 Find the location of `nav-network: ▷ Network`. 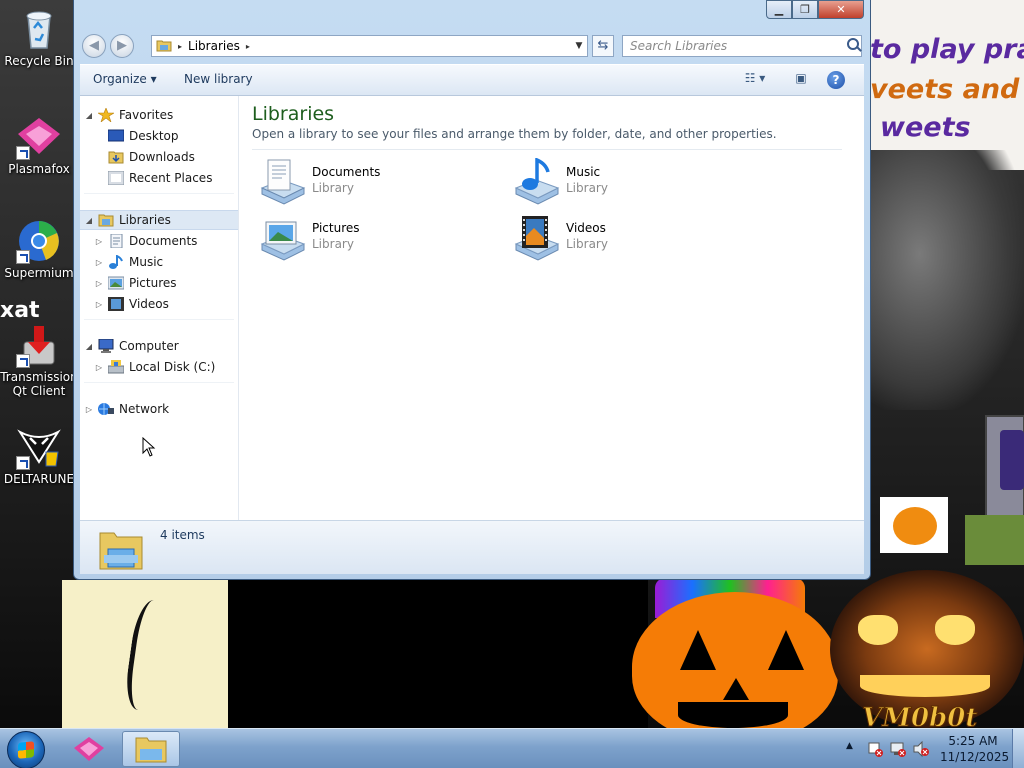

nav-network: ▷ Network is located at coordinates (159, 409).